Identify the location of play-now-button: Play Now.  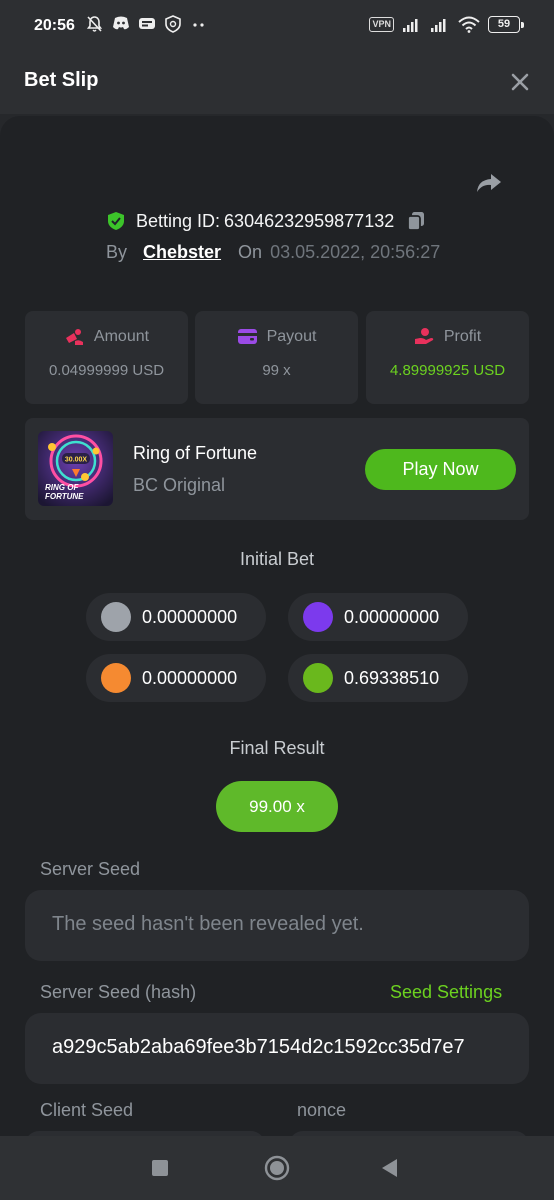
(440, 469).